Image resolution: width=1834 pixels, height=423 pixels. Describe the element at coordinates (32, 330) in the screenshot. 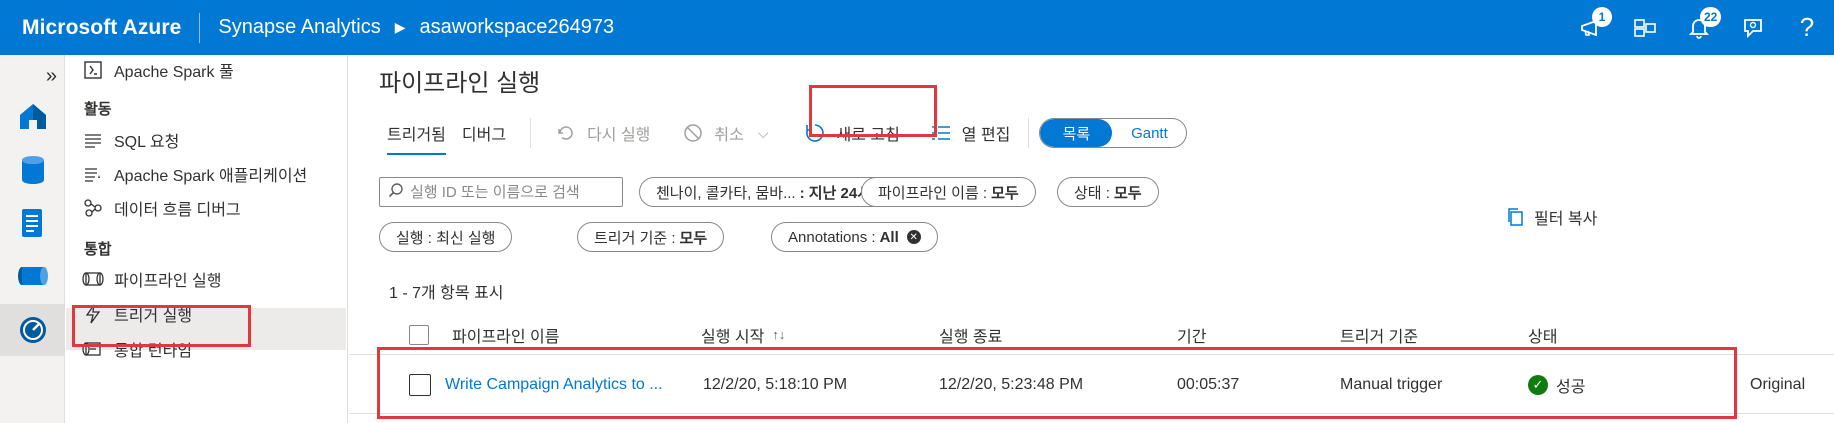

I see `monitor-icon` at that location.